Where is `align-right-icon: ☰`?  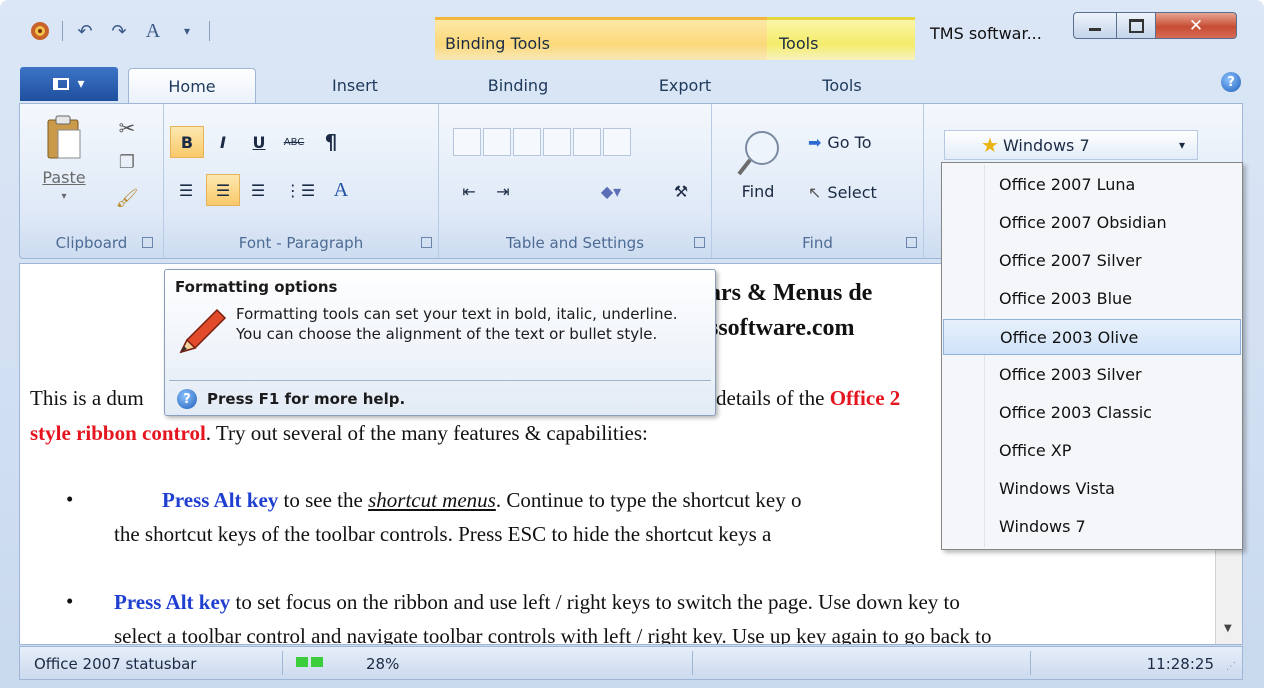 align-right-icon: ☰ is located at coordinates (258, 190).